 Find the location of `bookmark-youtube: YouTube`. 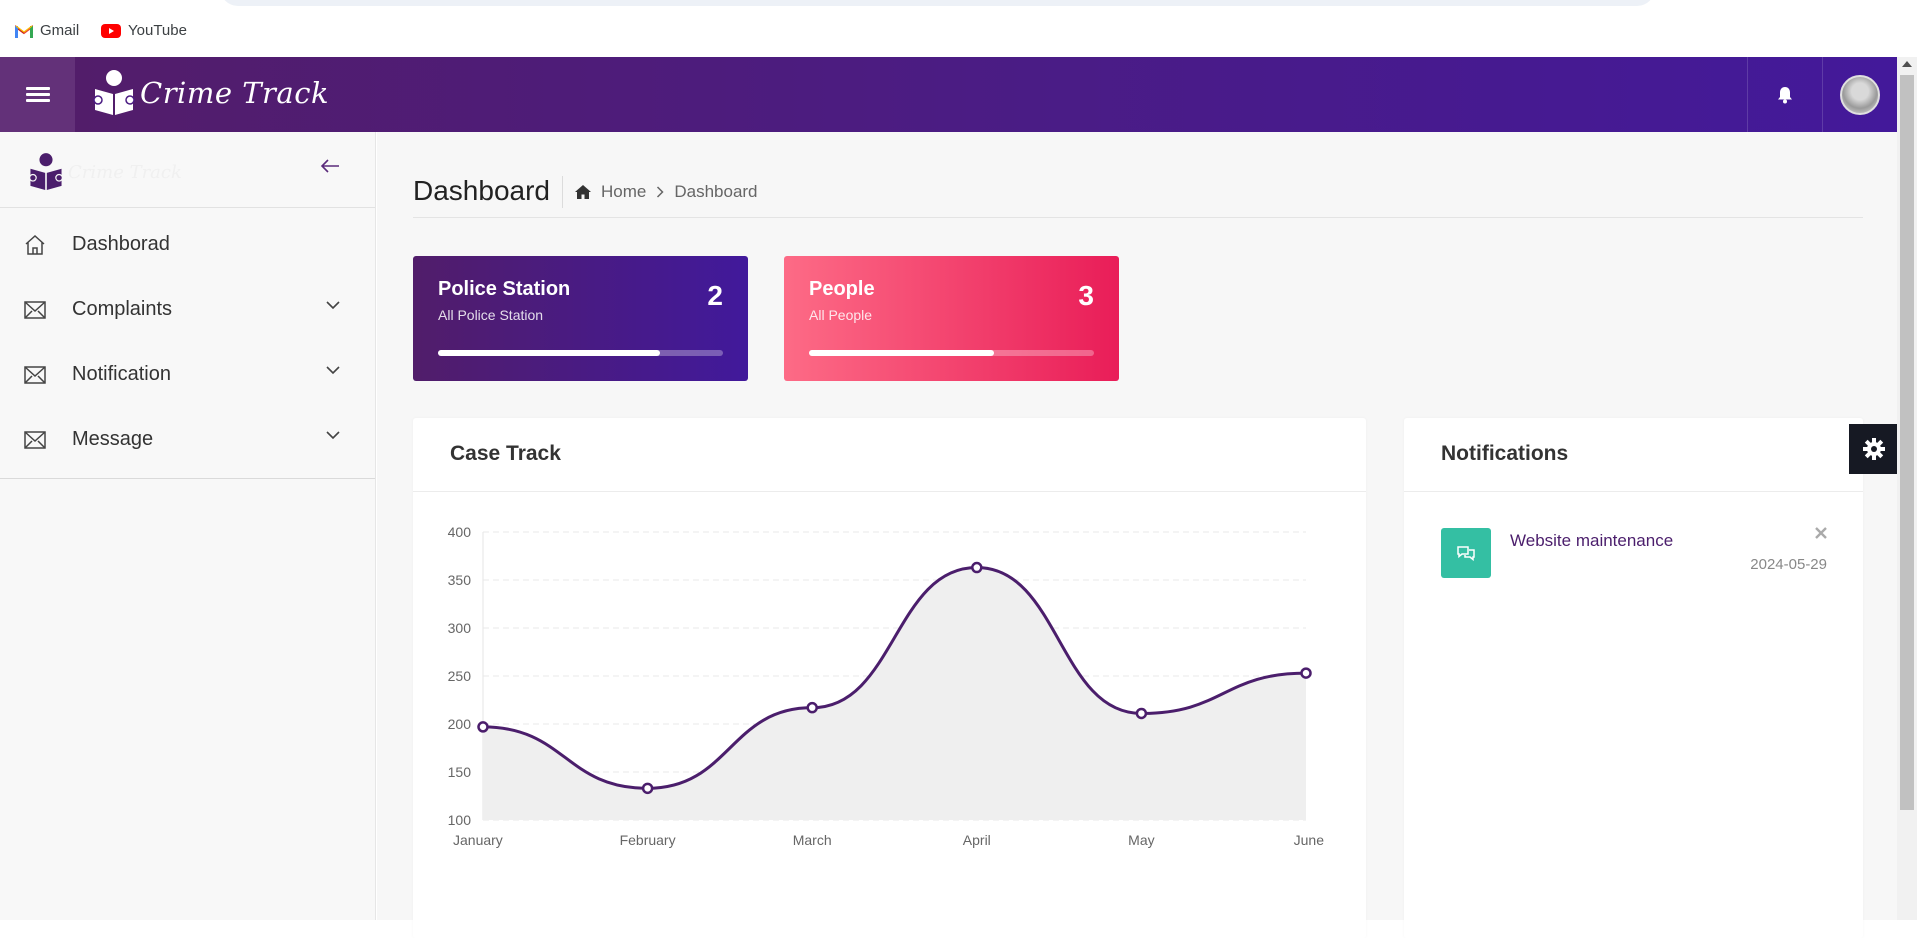

bookmark-youtube: YouTube is located at coordinates (144, 30).